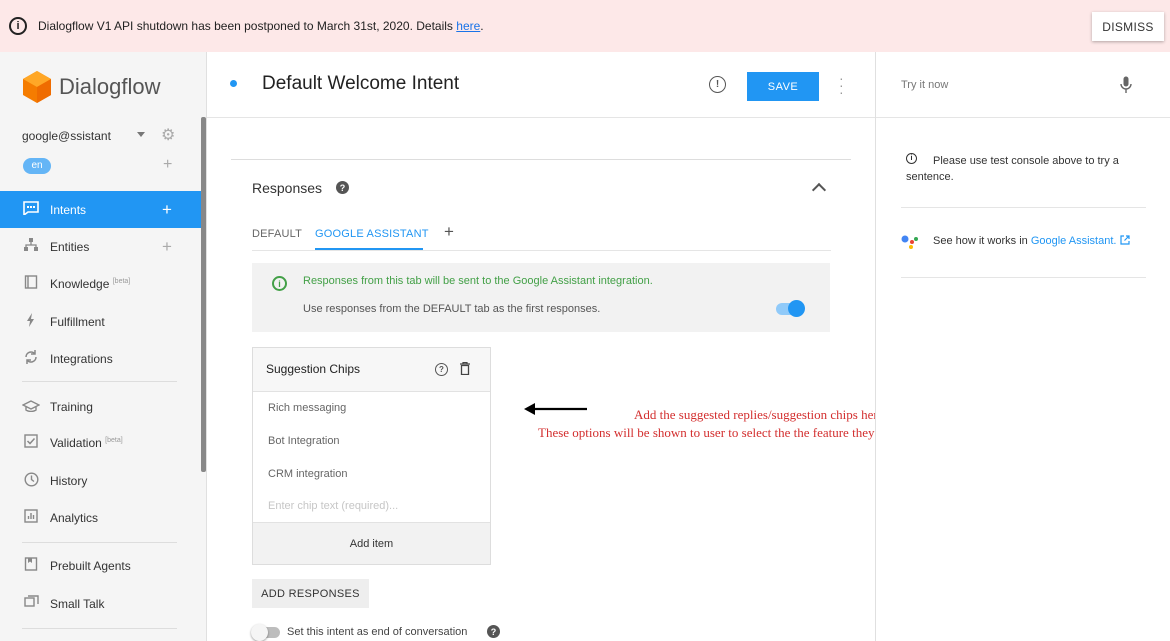 The width and height of the screenshot is (1170, 641). What do you see at coordinates (819, 190) in the screenshot?
I see `collapse-icon` at bounding box center [819, 190].